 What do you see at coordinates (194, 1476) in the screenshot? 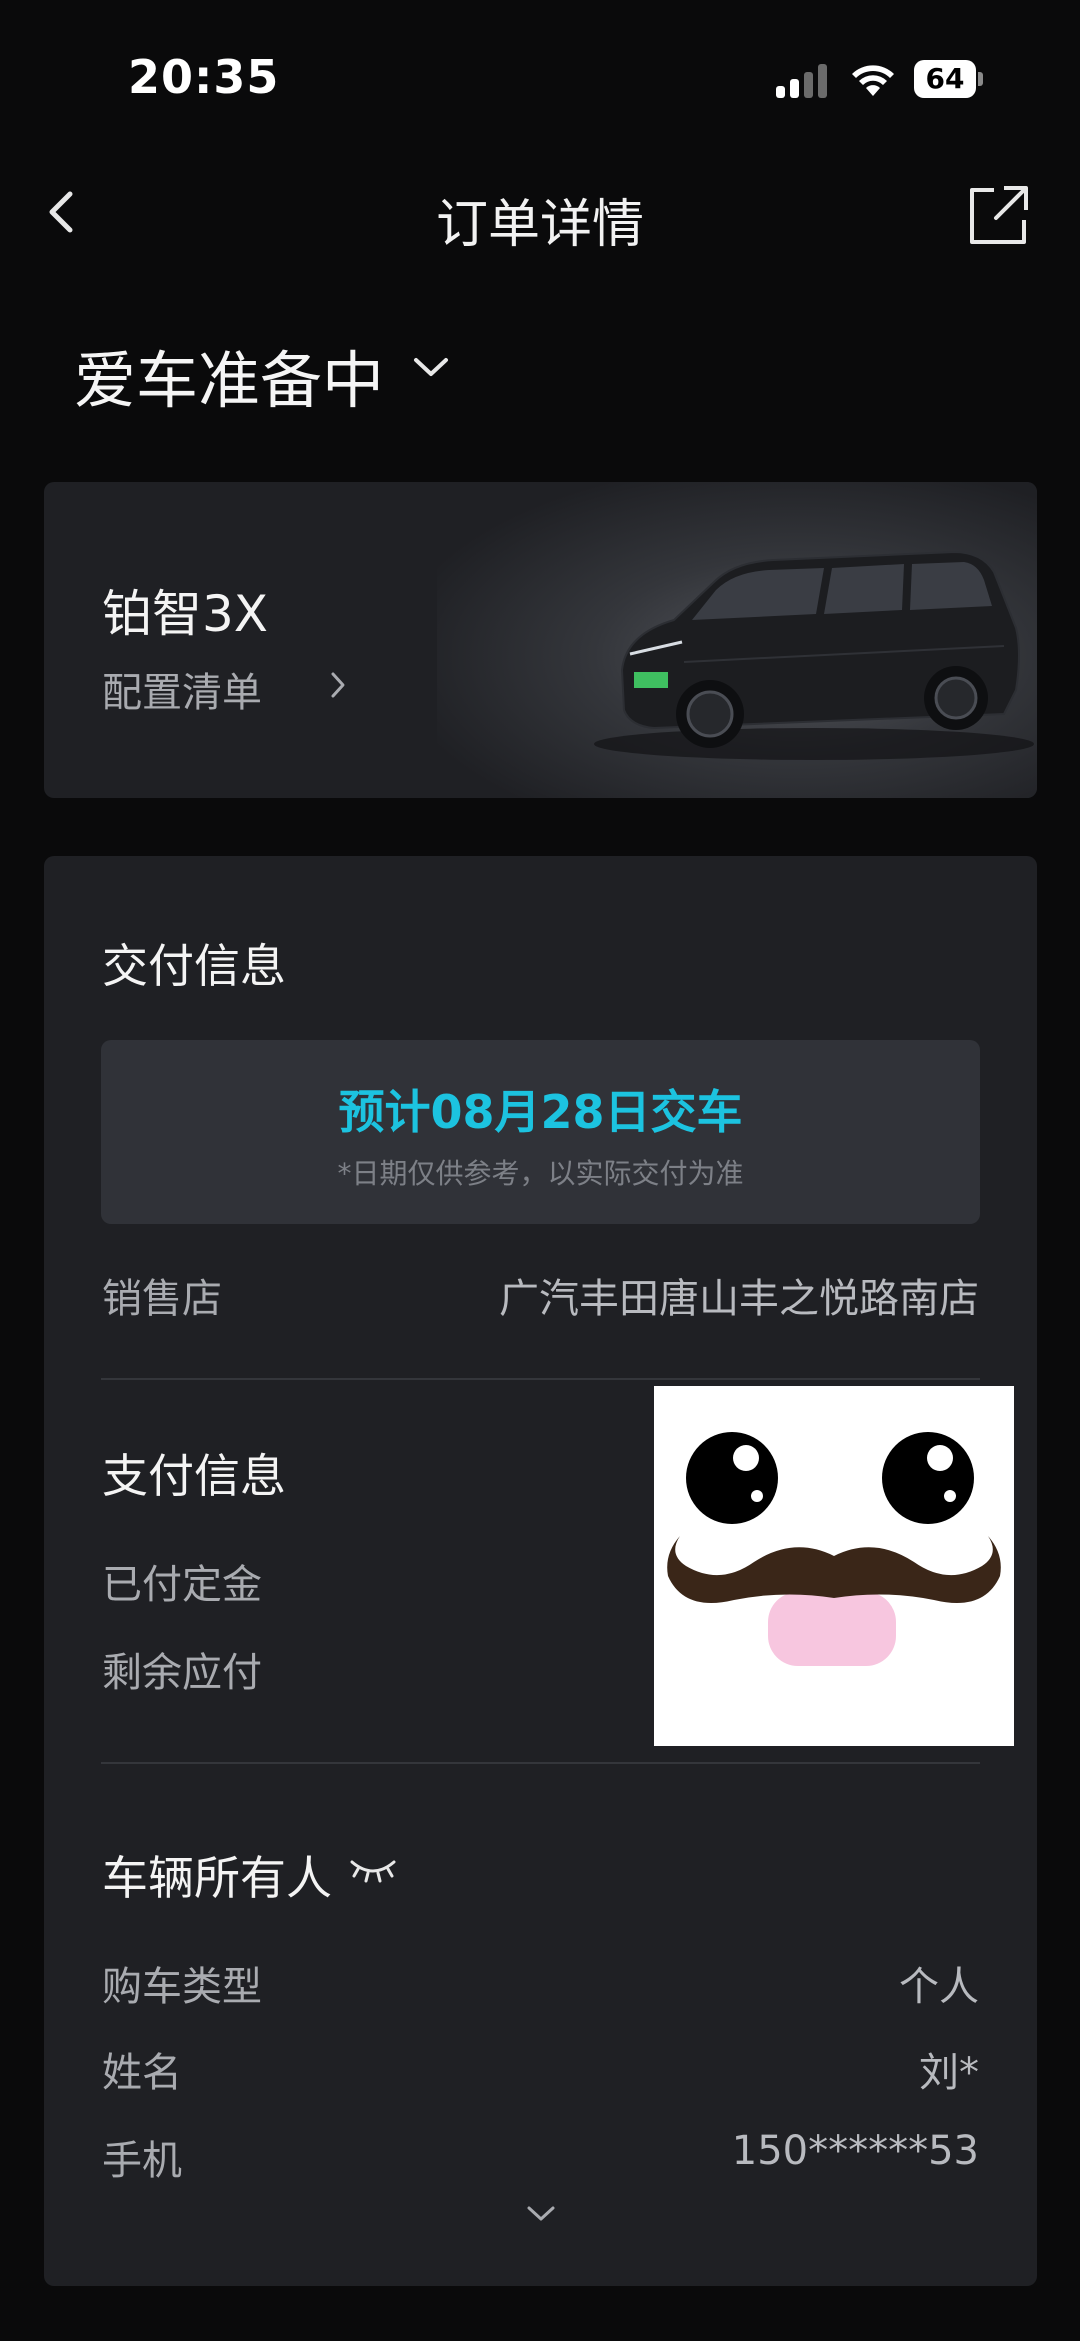
I see `payment-info-title: 支付信息` at bounding box center [194, 1476].